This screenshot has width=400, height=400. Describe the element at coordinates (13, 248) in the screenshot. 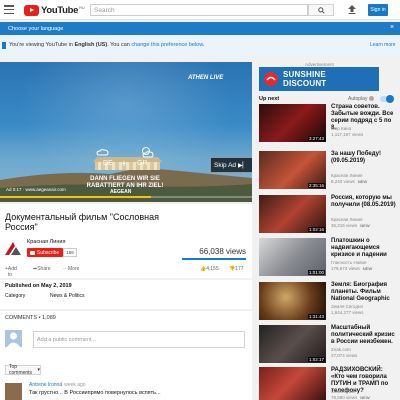

I see `channel-avatar` at that location.